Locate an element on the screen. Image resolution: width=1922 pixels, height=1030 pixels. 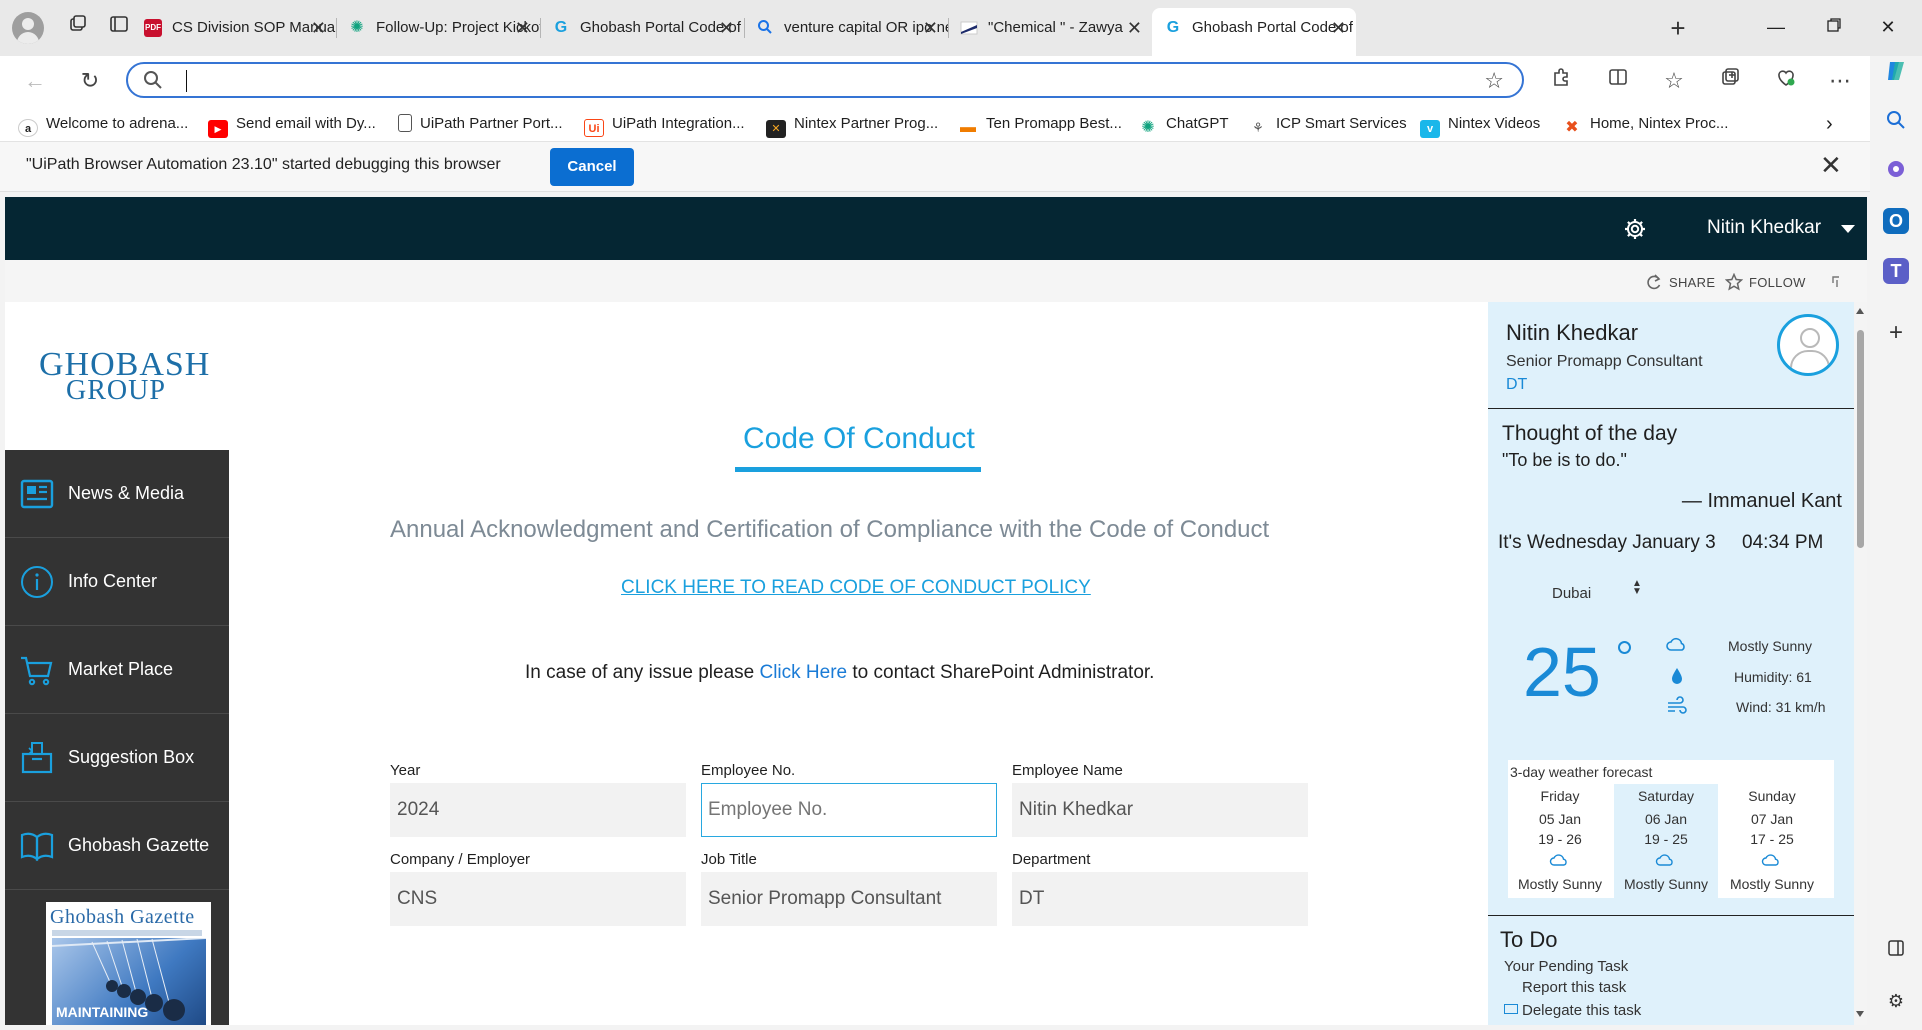
suggestion-box-icon is located at coordinates (37, 758).